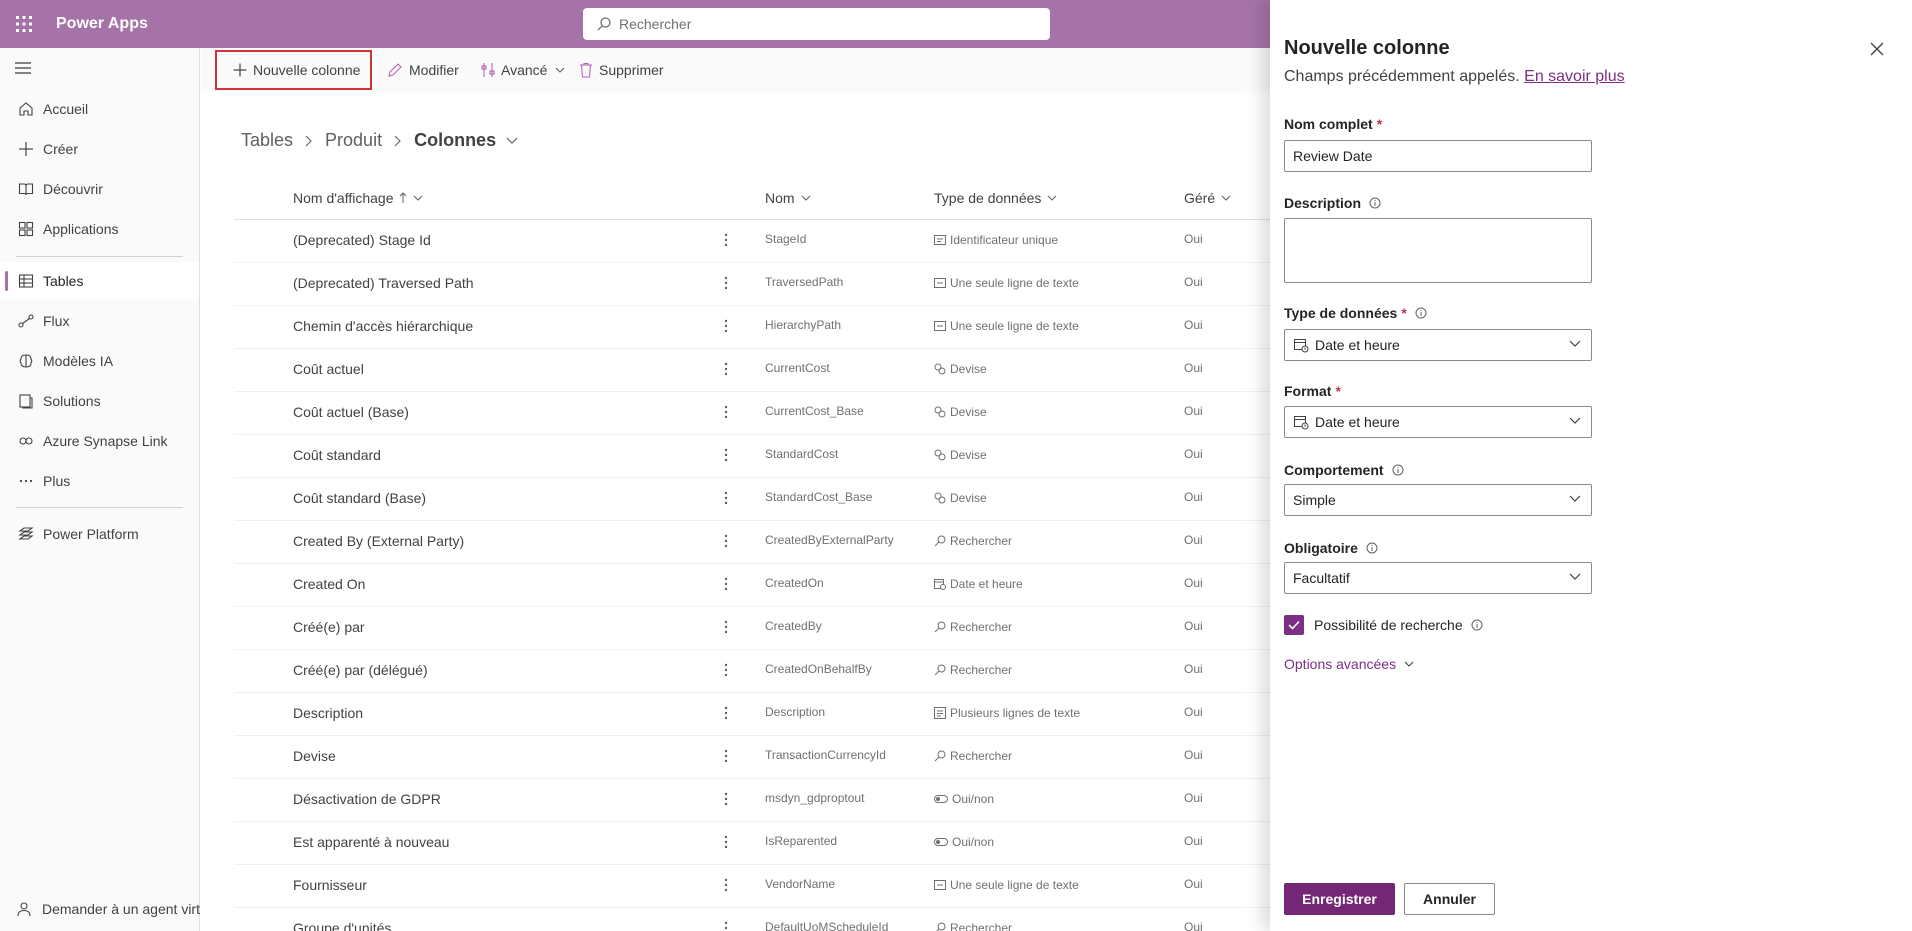  I want to click on table-row: Créé(e) par CreatedBy Rechercher Oui, so click(754, 628).